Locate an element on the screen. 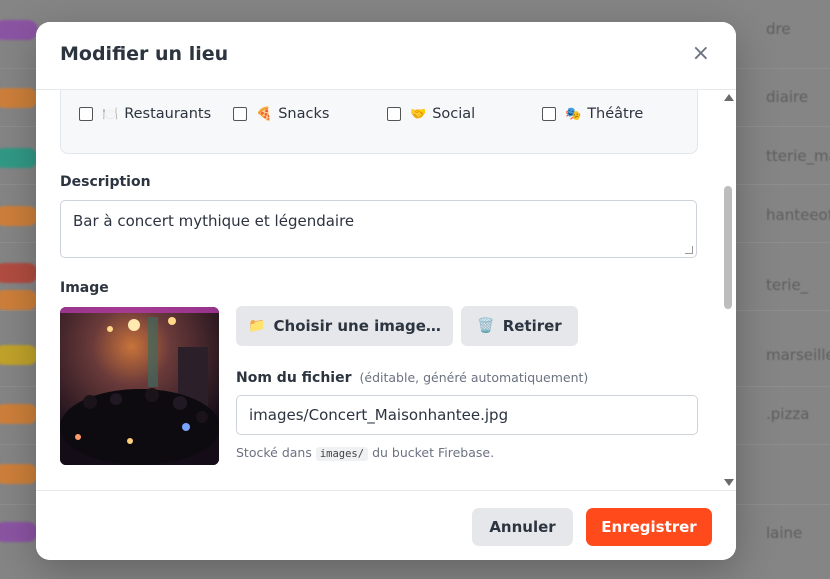 The image size is (830, 579). category-label: Snacks is located at coordinates (304, 114).